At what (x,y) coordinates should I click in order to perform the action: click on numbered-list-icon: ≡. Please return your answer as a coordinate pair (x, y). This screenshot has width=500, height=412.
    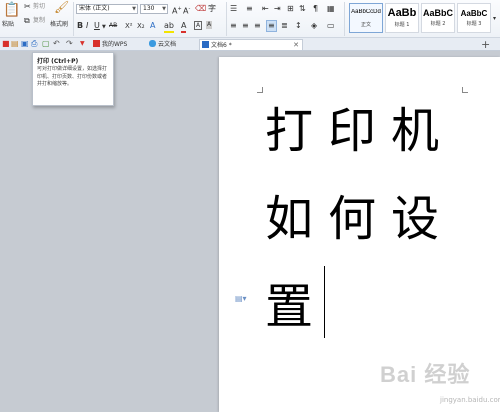
    Looking at the image, I should click on (249, 9).